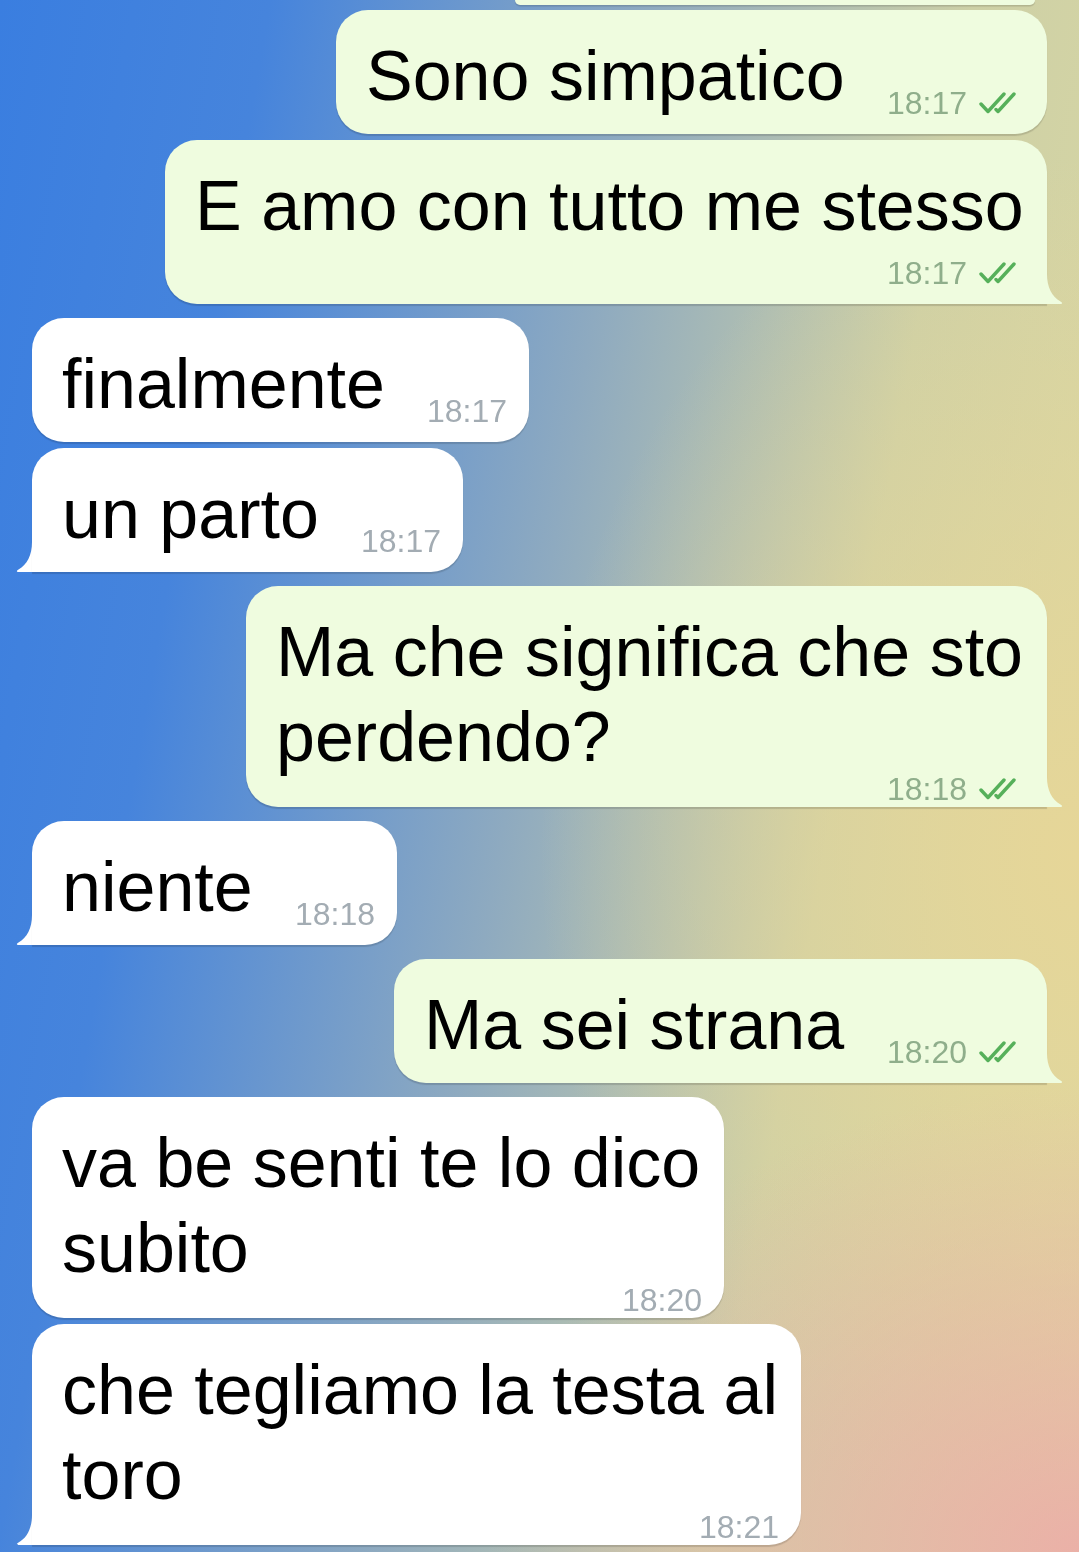  I want to click on message-text: E amo con tutto me stesso, so click(609, 206).